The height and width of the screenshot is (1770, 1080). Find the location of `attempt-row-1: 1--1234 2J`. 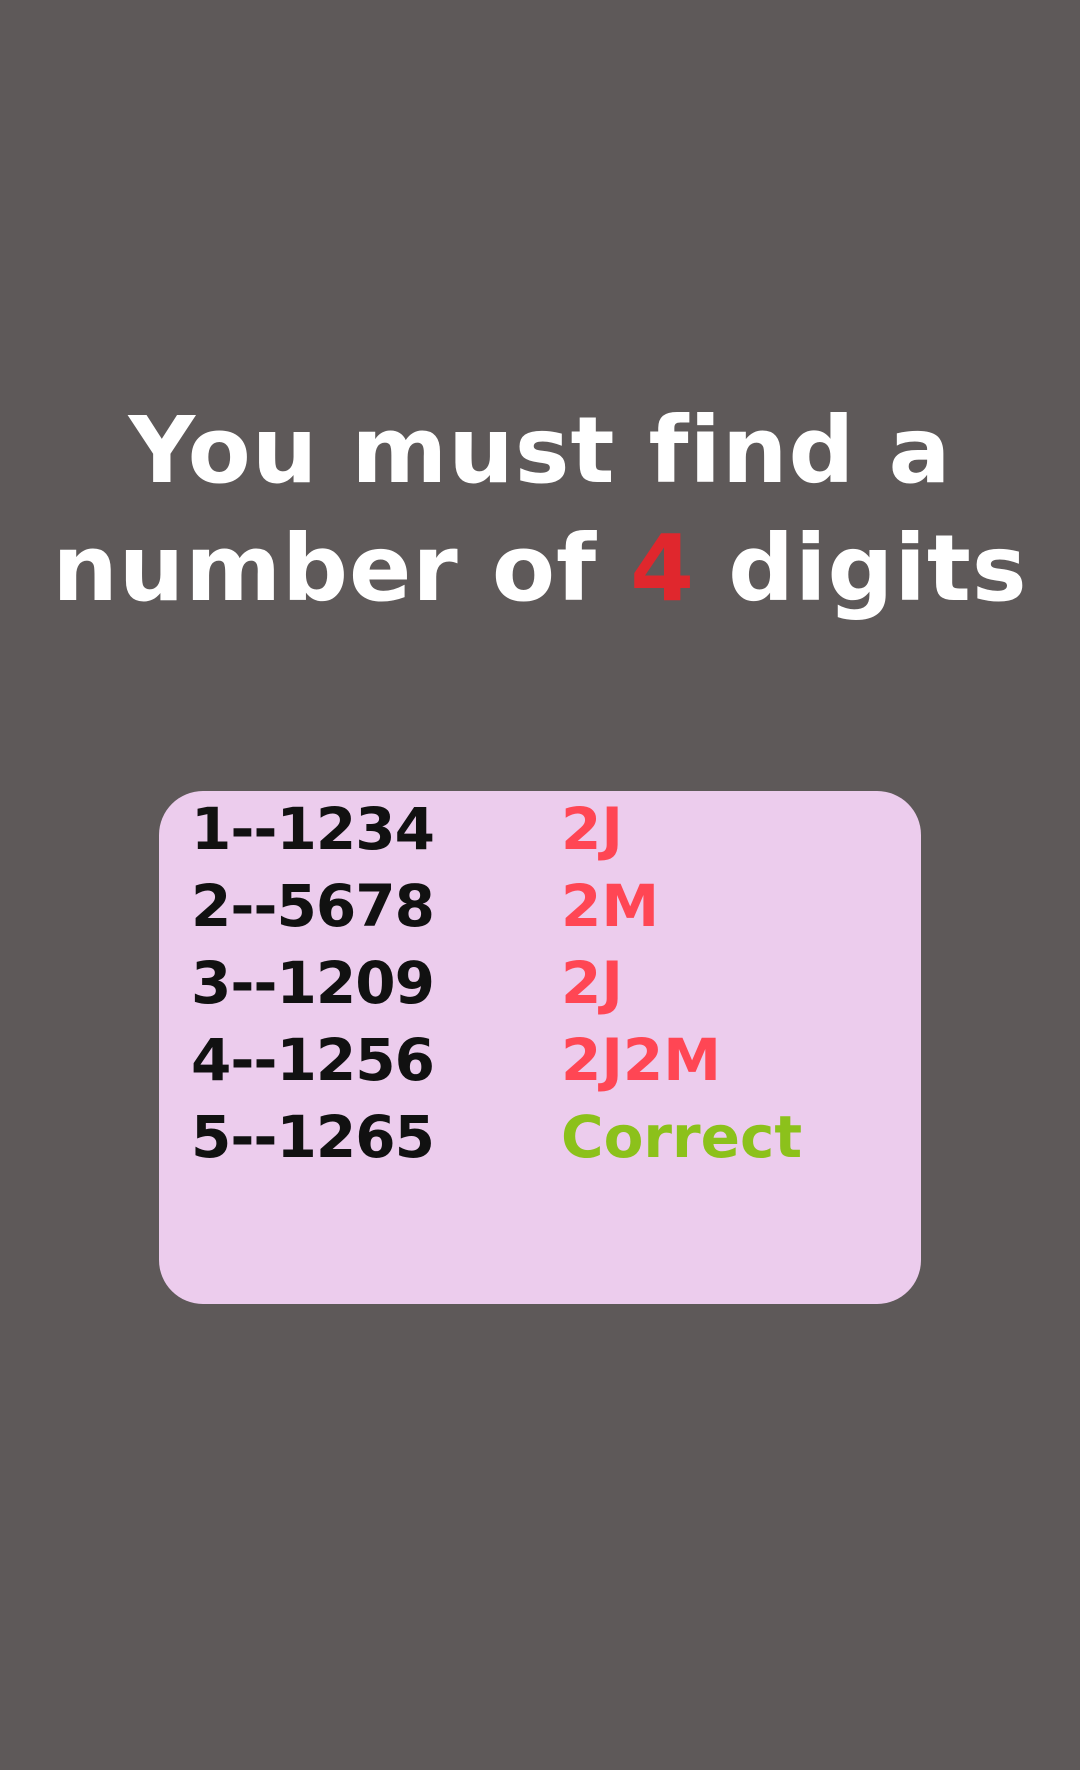

attempt-row-1: 1--1234 2J is located at coordinates (551, 829).